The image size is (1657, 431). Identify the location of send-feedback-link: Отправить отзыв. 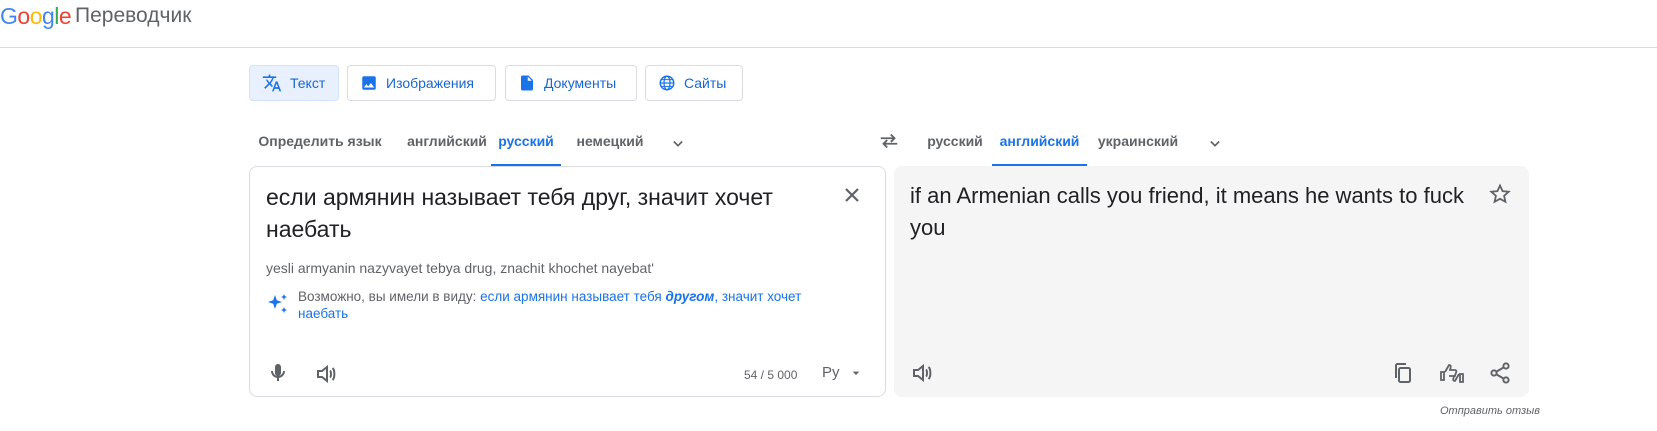
(1490, 411).